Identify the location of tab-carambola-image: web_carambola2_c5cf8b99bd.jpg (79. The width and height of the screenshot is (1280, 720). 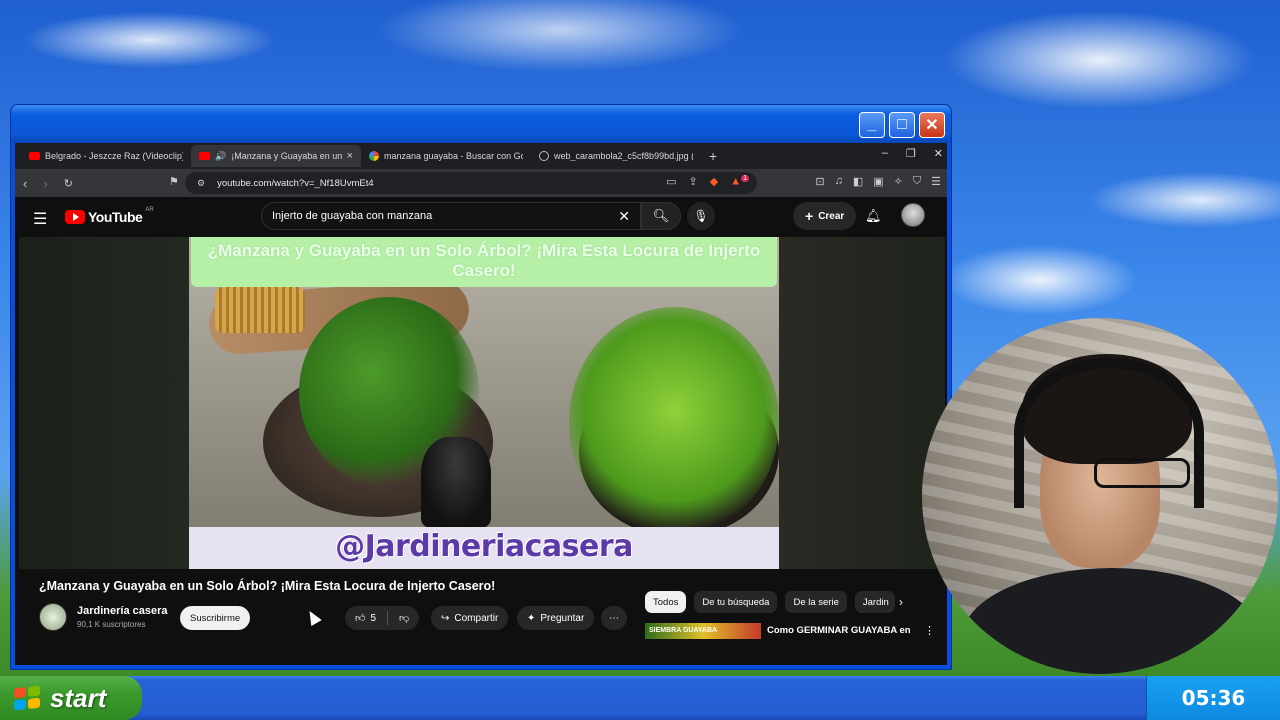
(616, 156).